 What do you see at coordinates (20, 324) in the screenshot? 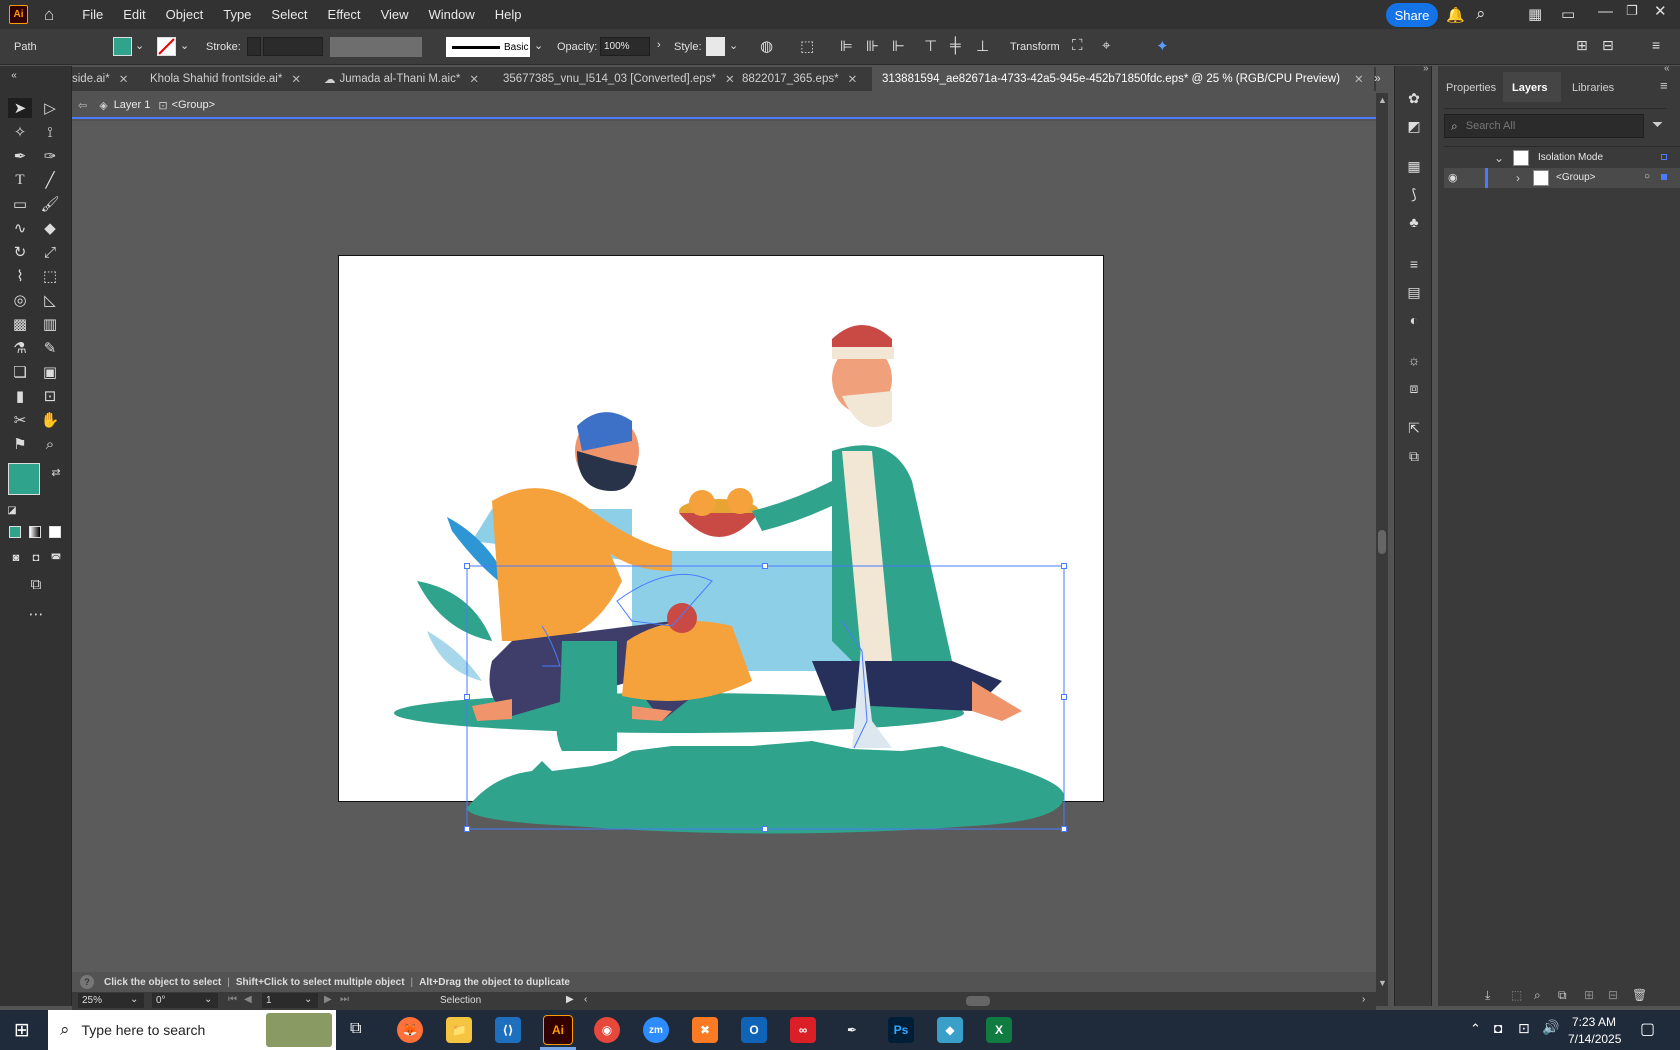
I see `mesh-tool-icon: ▩` at bounding box center [20, 324].